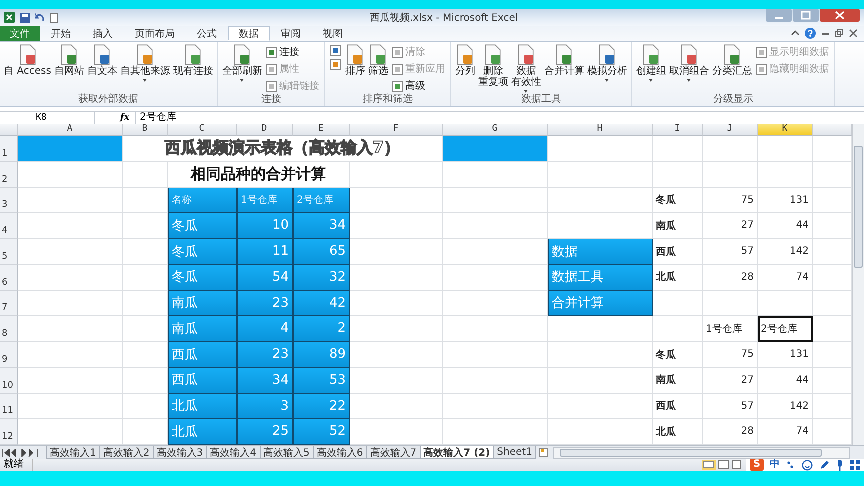 The image size is (864, 486). What do you see at coordinates (514, 453) in the screenshot?
I see `sheet-tab: Sheet1` at bounding box center [514, 453].